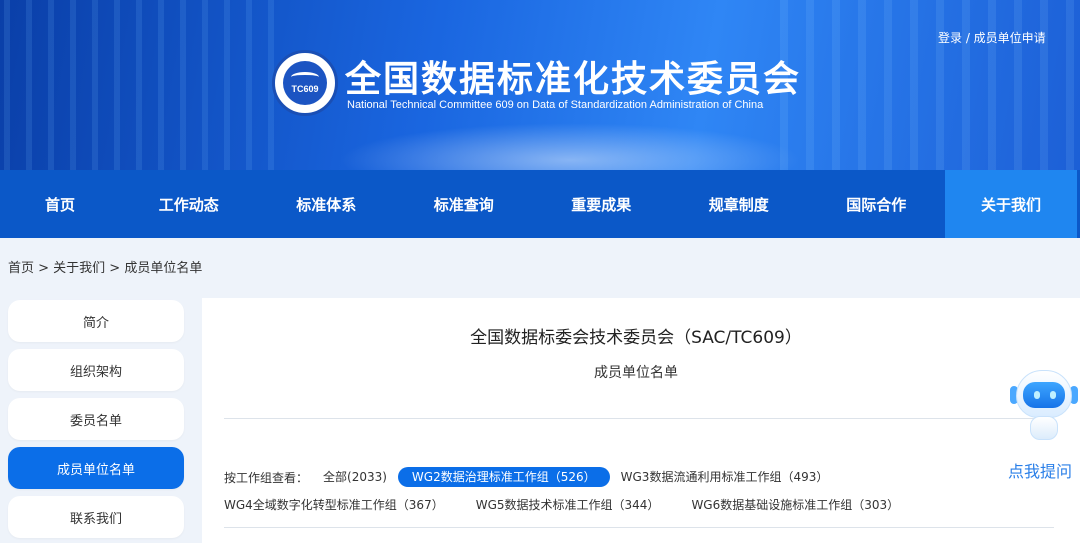 The height and width of the screenshot is (543, 1080). I want to click on sidebar-item-organization: 组织架构, so click(96, 370).